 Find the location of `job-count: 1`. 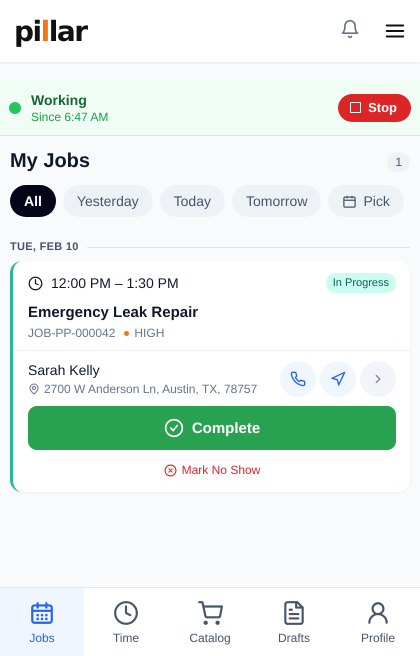

job-count: 1 is located at coordinates (398, 162).